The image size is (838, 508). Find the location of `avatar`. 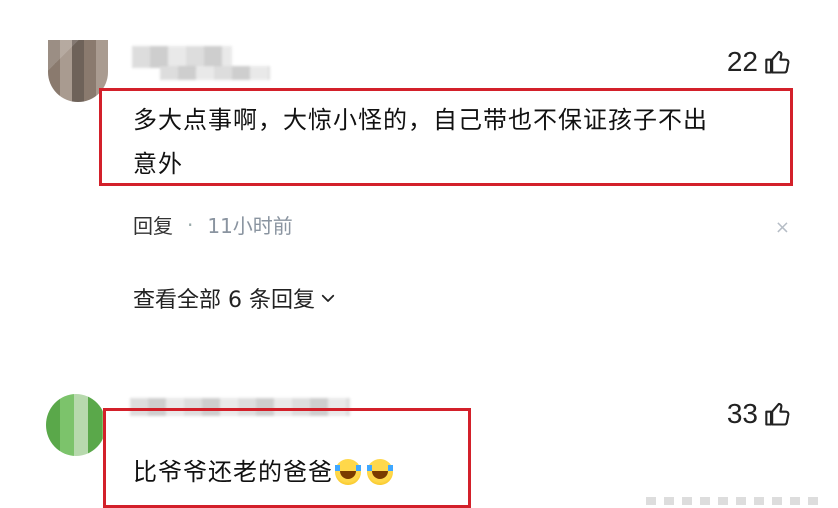

avatar is located at coordinates (76, 425).